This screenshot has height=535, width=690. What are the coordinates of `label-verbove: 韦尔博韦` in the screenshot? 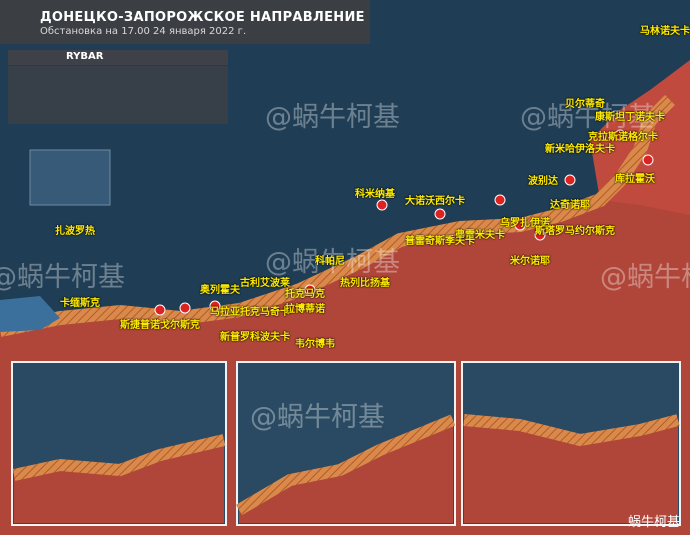 It's located at (315, 344).